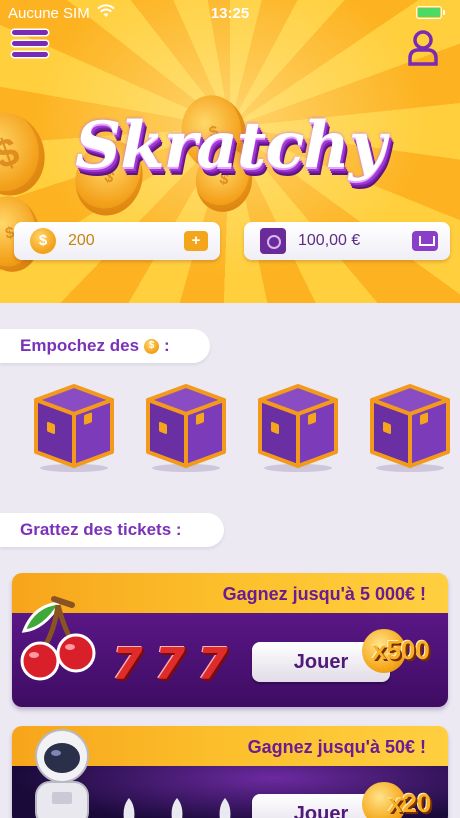 The image size is (460, 818). Describe the element at coordinates (101, 529) in the screenshot. I see `tickets-label-text: Grattez des tickets :` at that location.